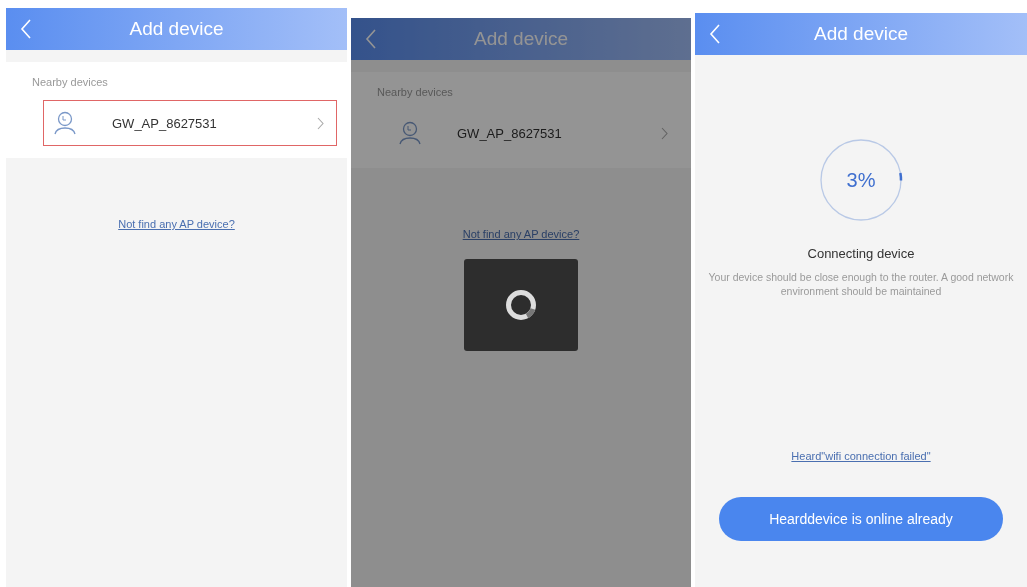  I want to click on spinner-icon, so click(521, 305).